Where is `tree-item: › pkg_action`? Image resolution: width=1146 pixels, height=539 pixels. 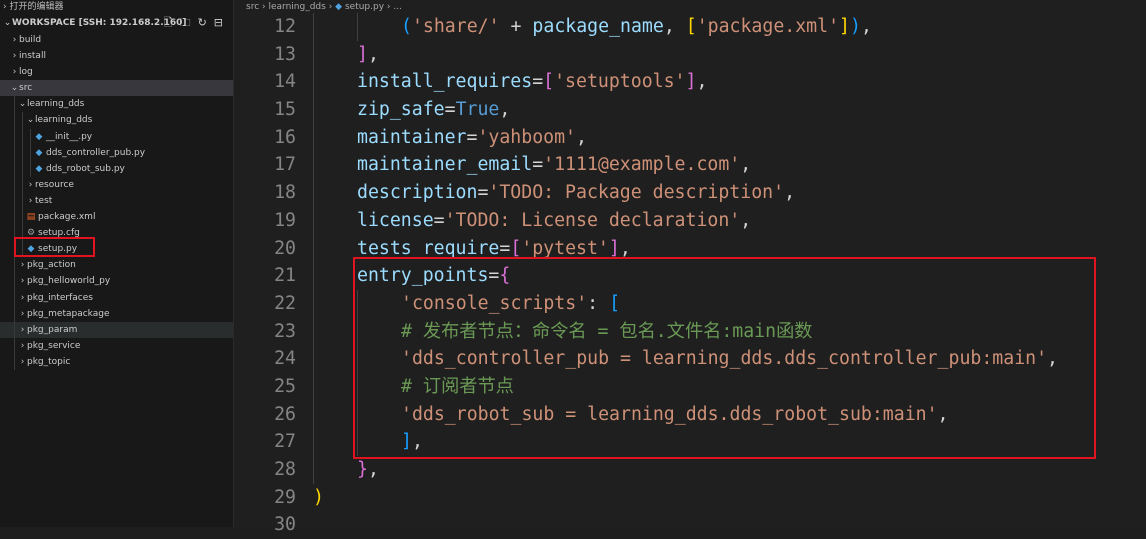
tree-item: › pkg_action is located at coordinates (116, 265).